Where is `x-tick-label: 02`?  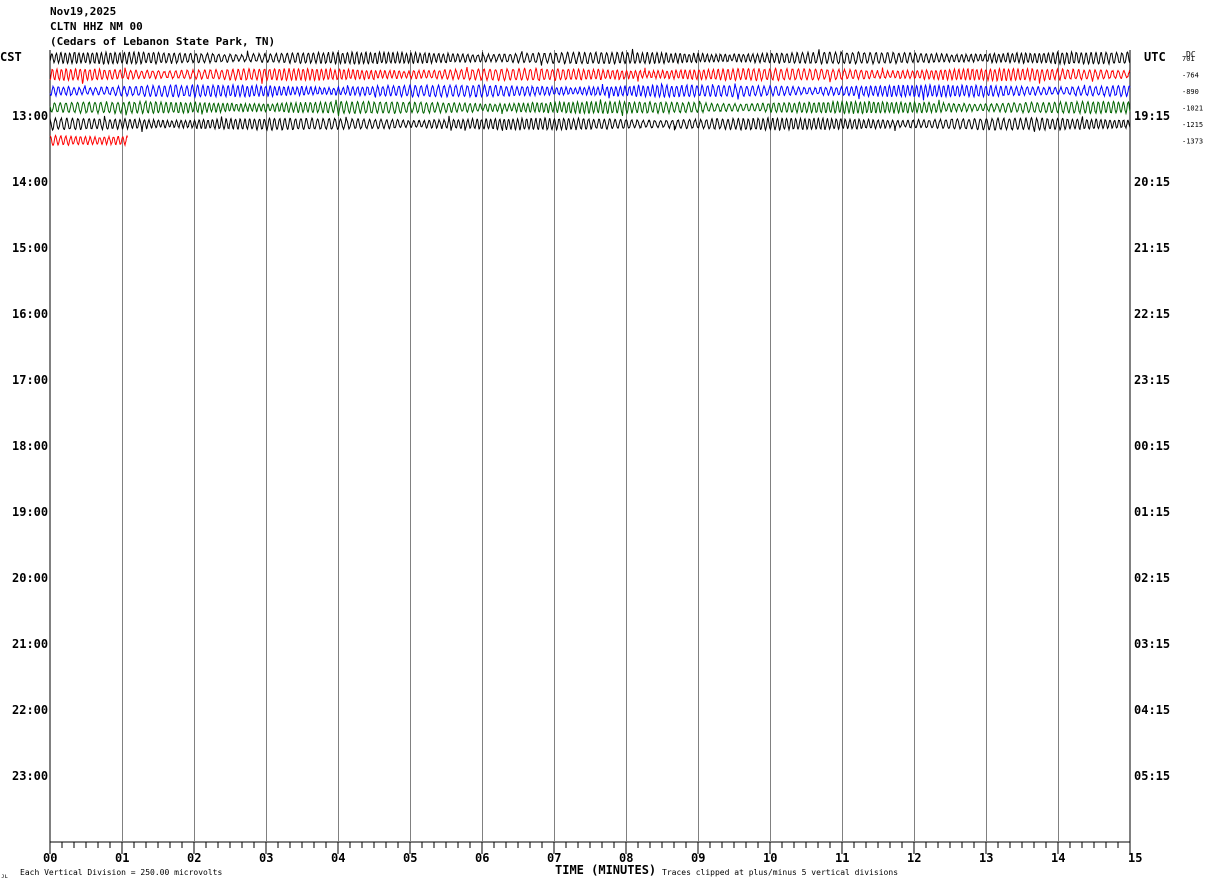
x-tick-label: 02 is located at coordinates (194, 858).